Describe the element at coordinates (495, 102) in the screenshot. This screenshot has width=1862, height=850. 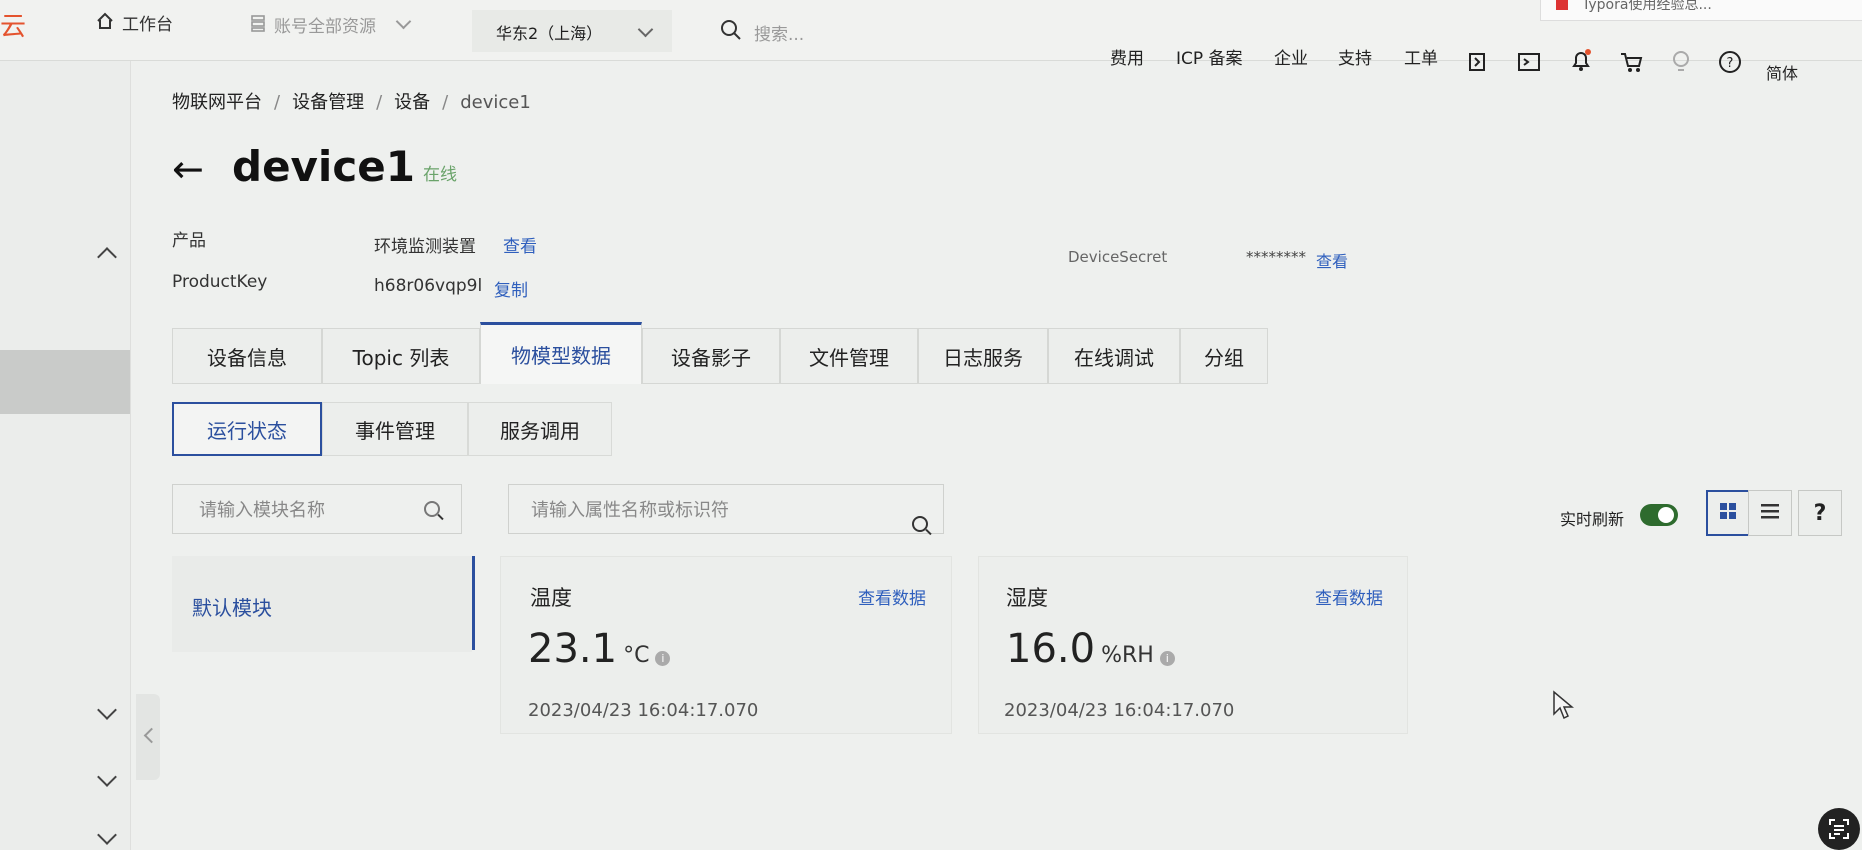
I see `breadcrumb-current: device1` at that location.